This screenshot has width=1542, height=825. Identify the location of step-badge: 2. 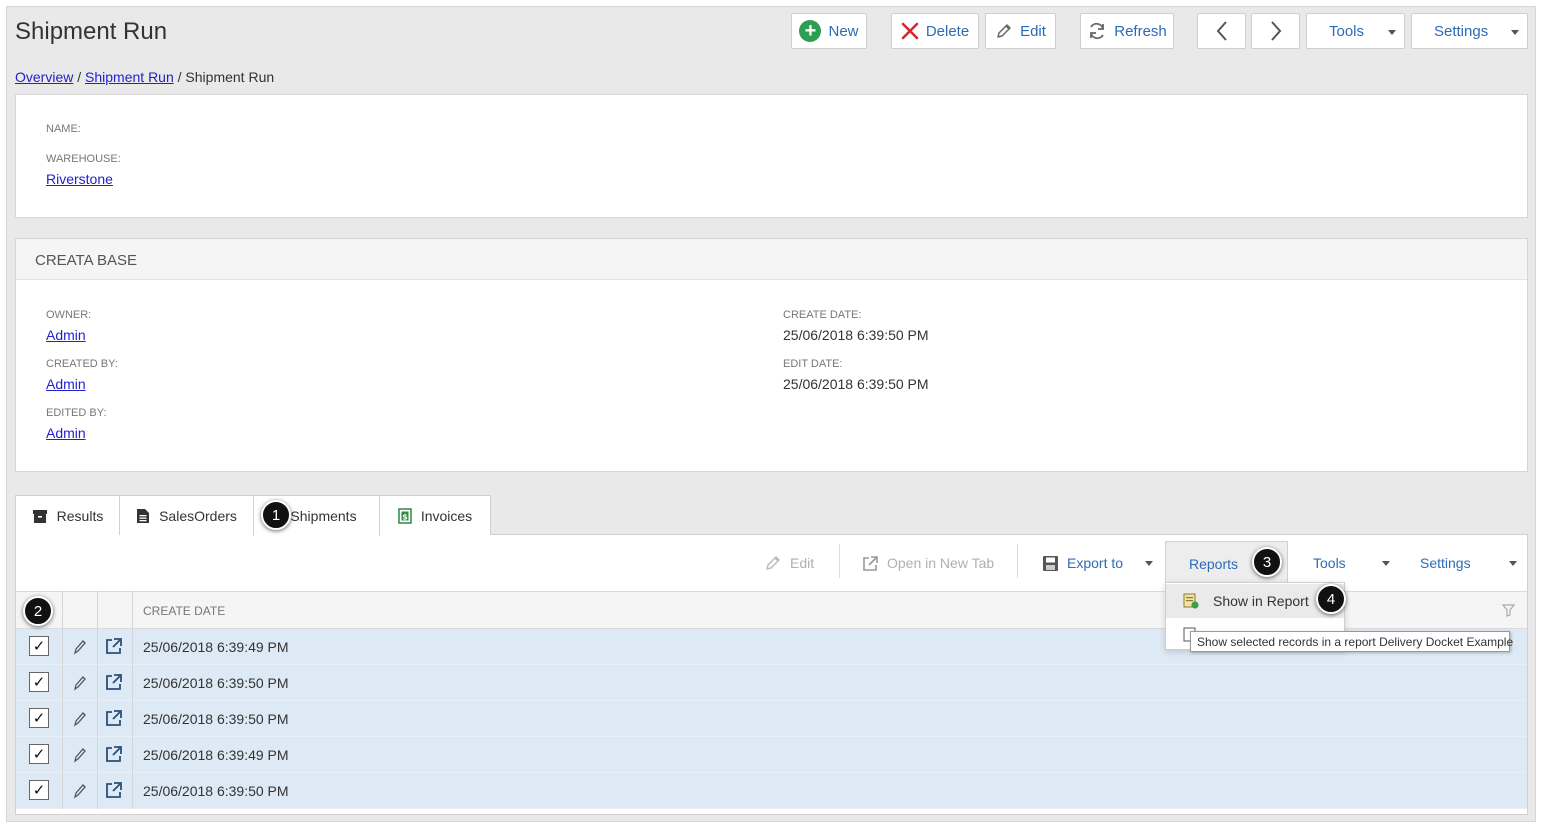
(38, 611).